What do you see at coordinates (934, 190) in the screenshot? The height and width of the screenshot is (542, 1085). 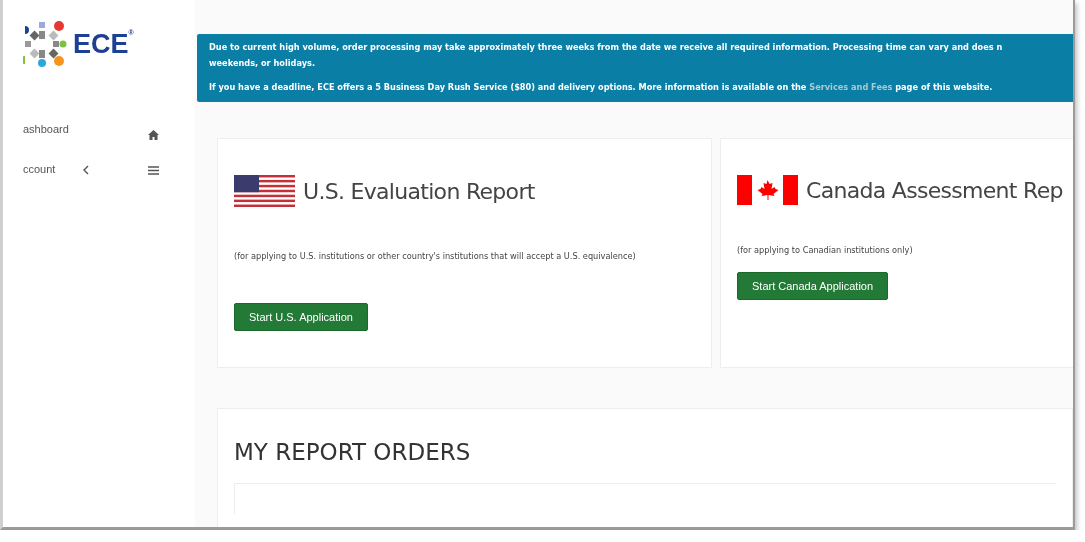 I see `card-title: Canada Assessment Rep` at bounding box center [934, 190].